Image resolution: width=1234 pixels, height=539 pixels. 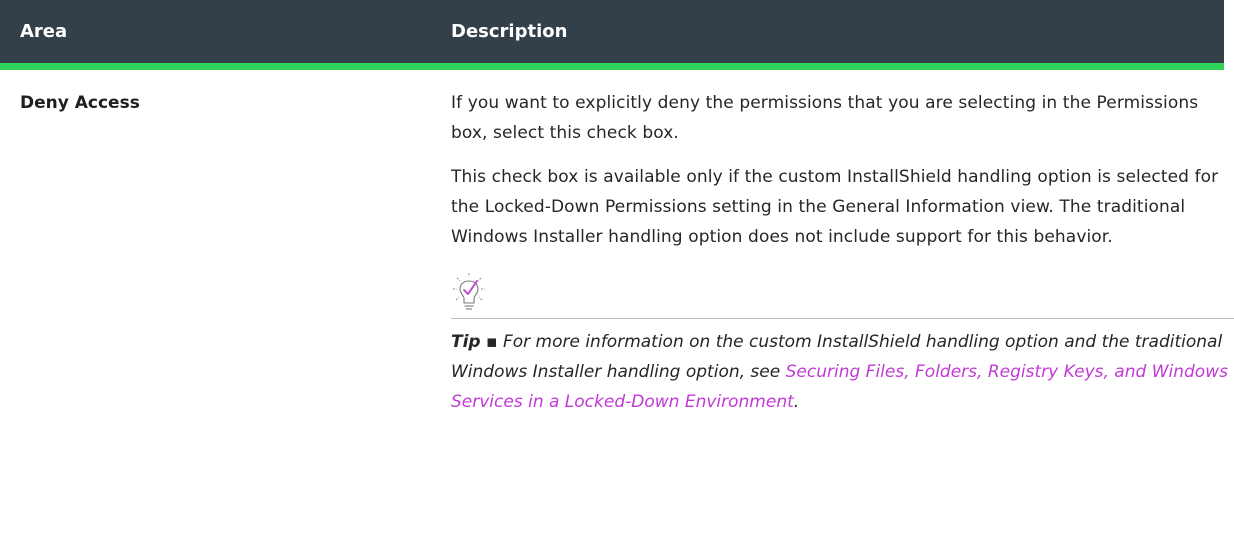 I want to click on tip-header, so click(x=842, y=292).